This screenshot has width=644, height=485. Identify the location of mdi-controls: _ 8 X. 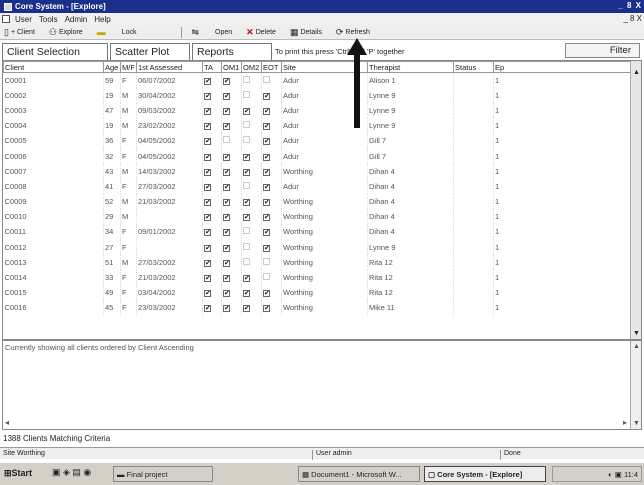
(632, 18).